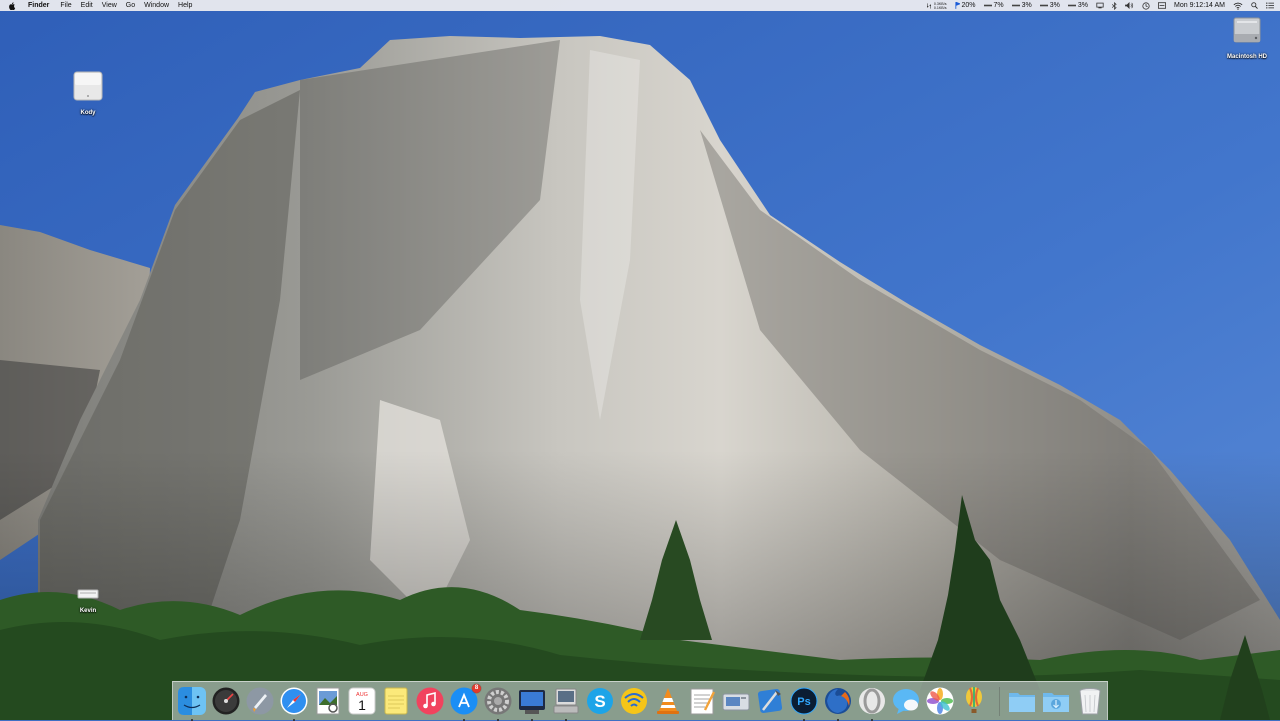 The width and height of the screenshot is (1280, 721). I want to click on dock-item-messages, so click(906, 701).